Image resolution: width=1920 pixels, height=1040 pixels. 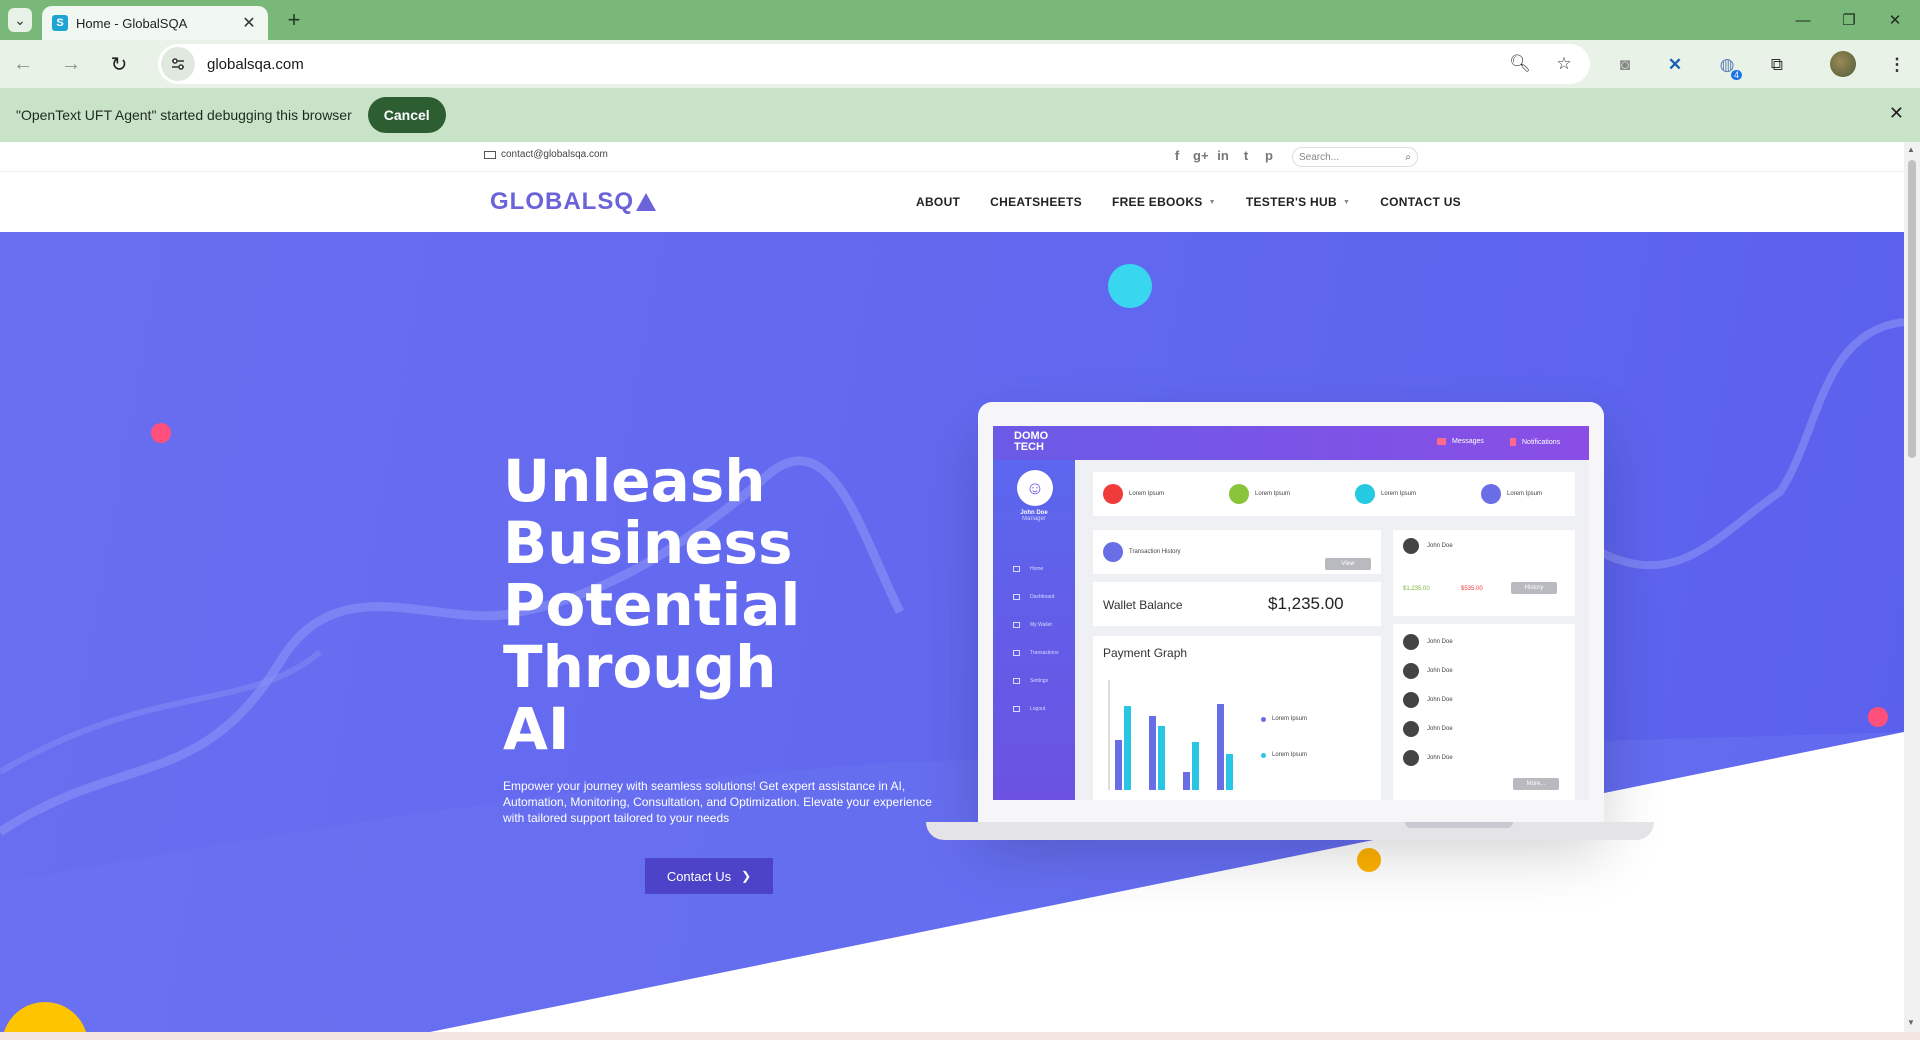 I want to click on laptop-base, so click(x=1290, y=831).